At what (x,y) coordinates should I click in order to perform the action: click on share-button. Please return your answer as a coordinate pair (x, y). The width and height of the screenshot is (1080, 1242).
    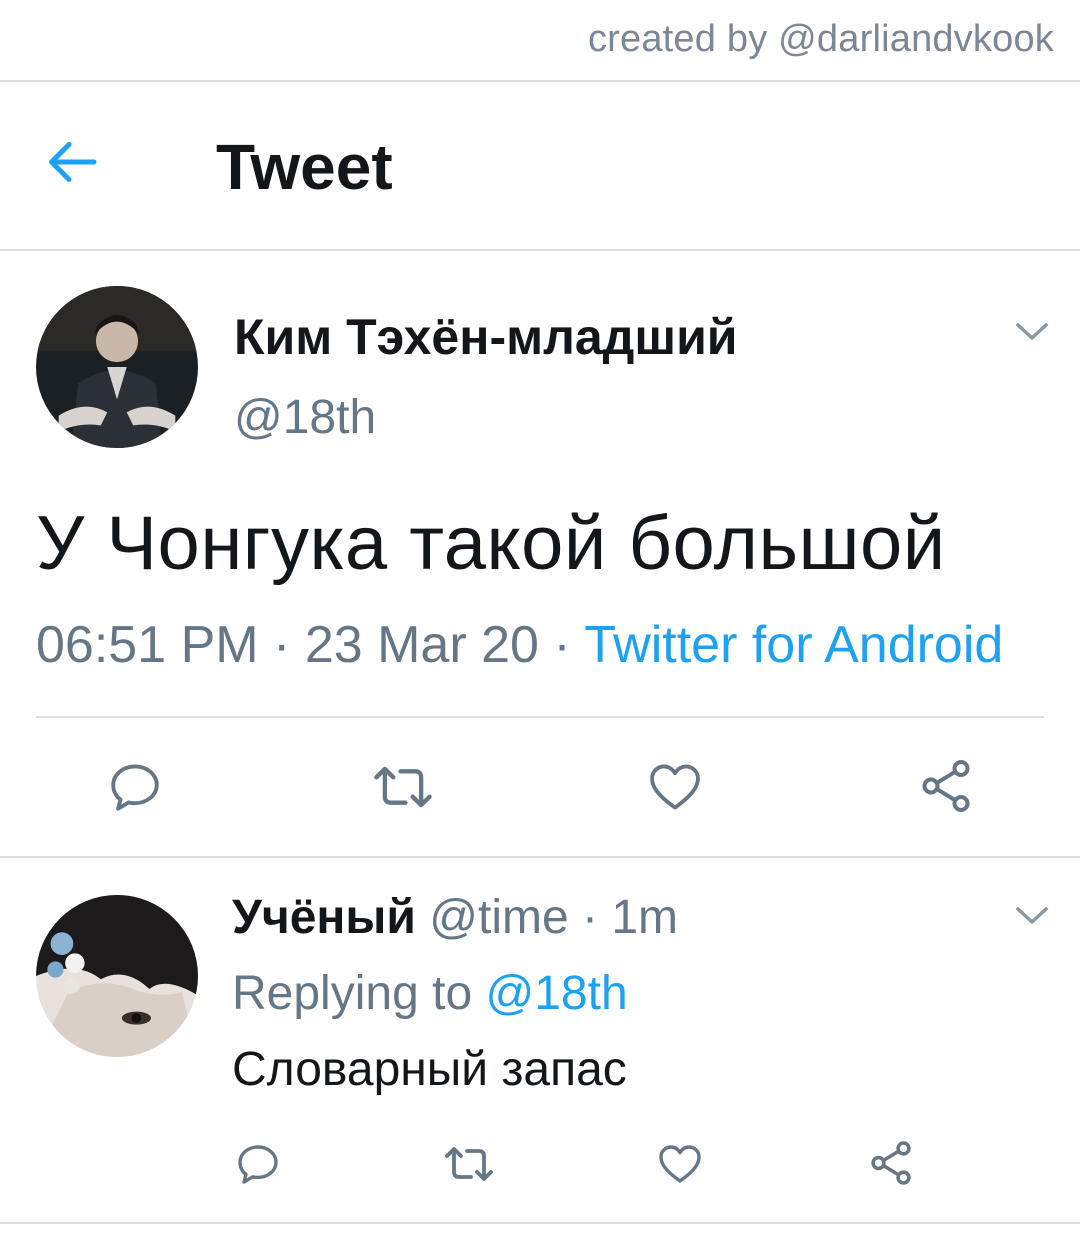
    Looking at the image, I should click on (946, 786).